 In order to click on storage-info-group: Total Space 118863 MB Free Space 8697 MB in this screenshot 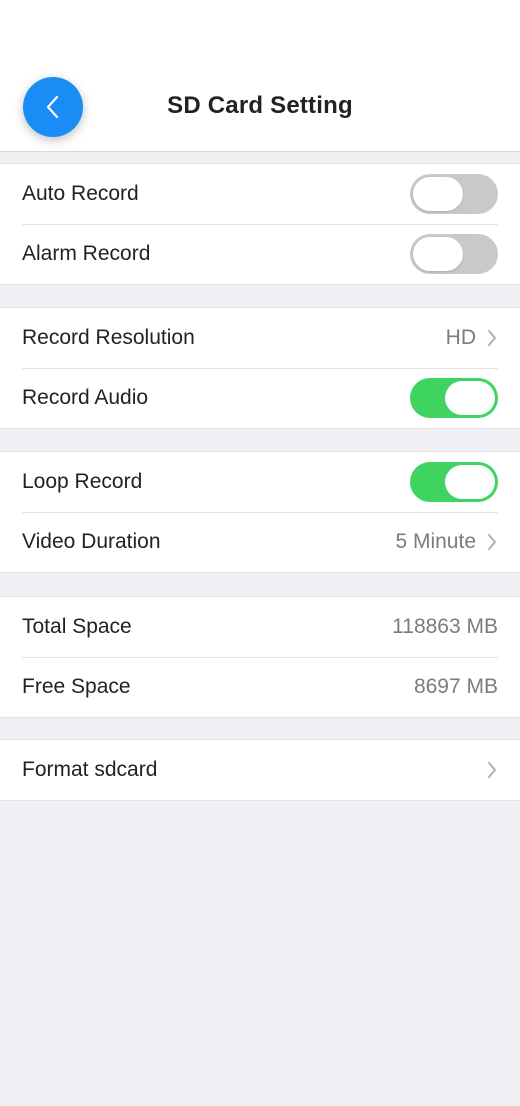, I will do `click(260, 657)`.